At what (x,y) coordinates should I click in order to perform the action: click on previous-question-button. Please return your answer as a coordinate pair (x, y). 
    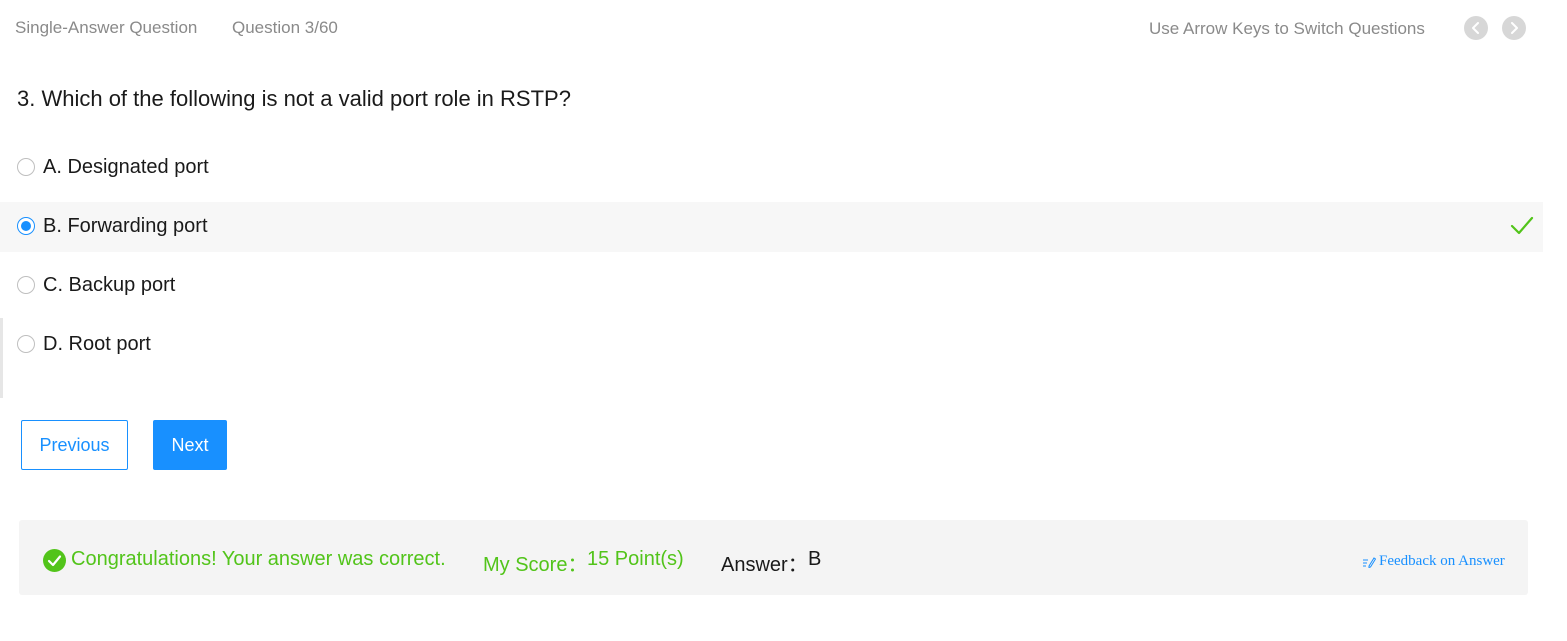
    Looking at the image, I should click on (1476, 28).